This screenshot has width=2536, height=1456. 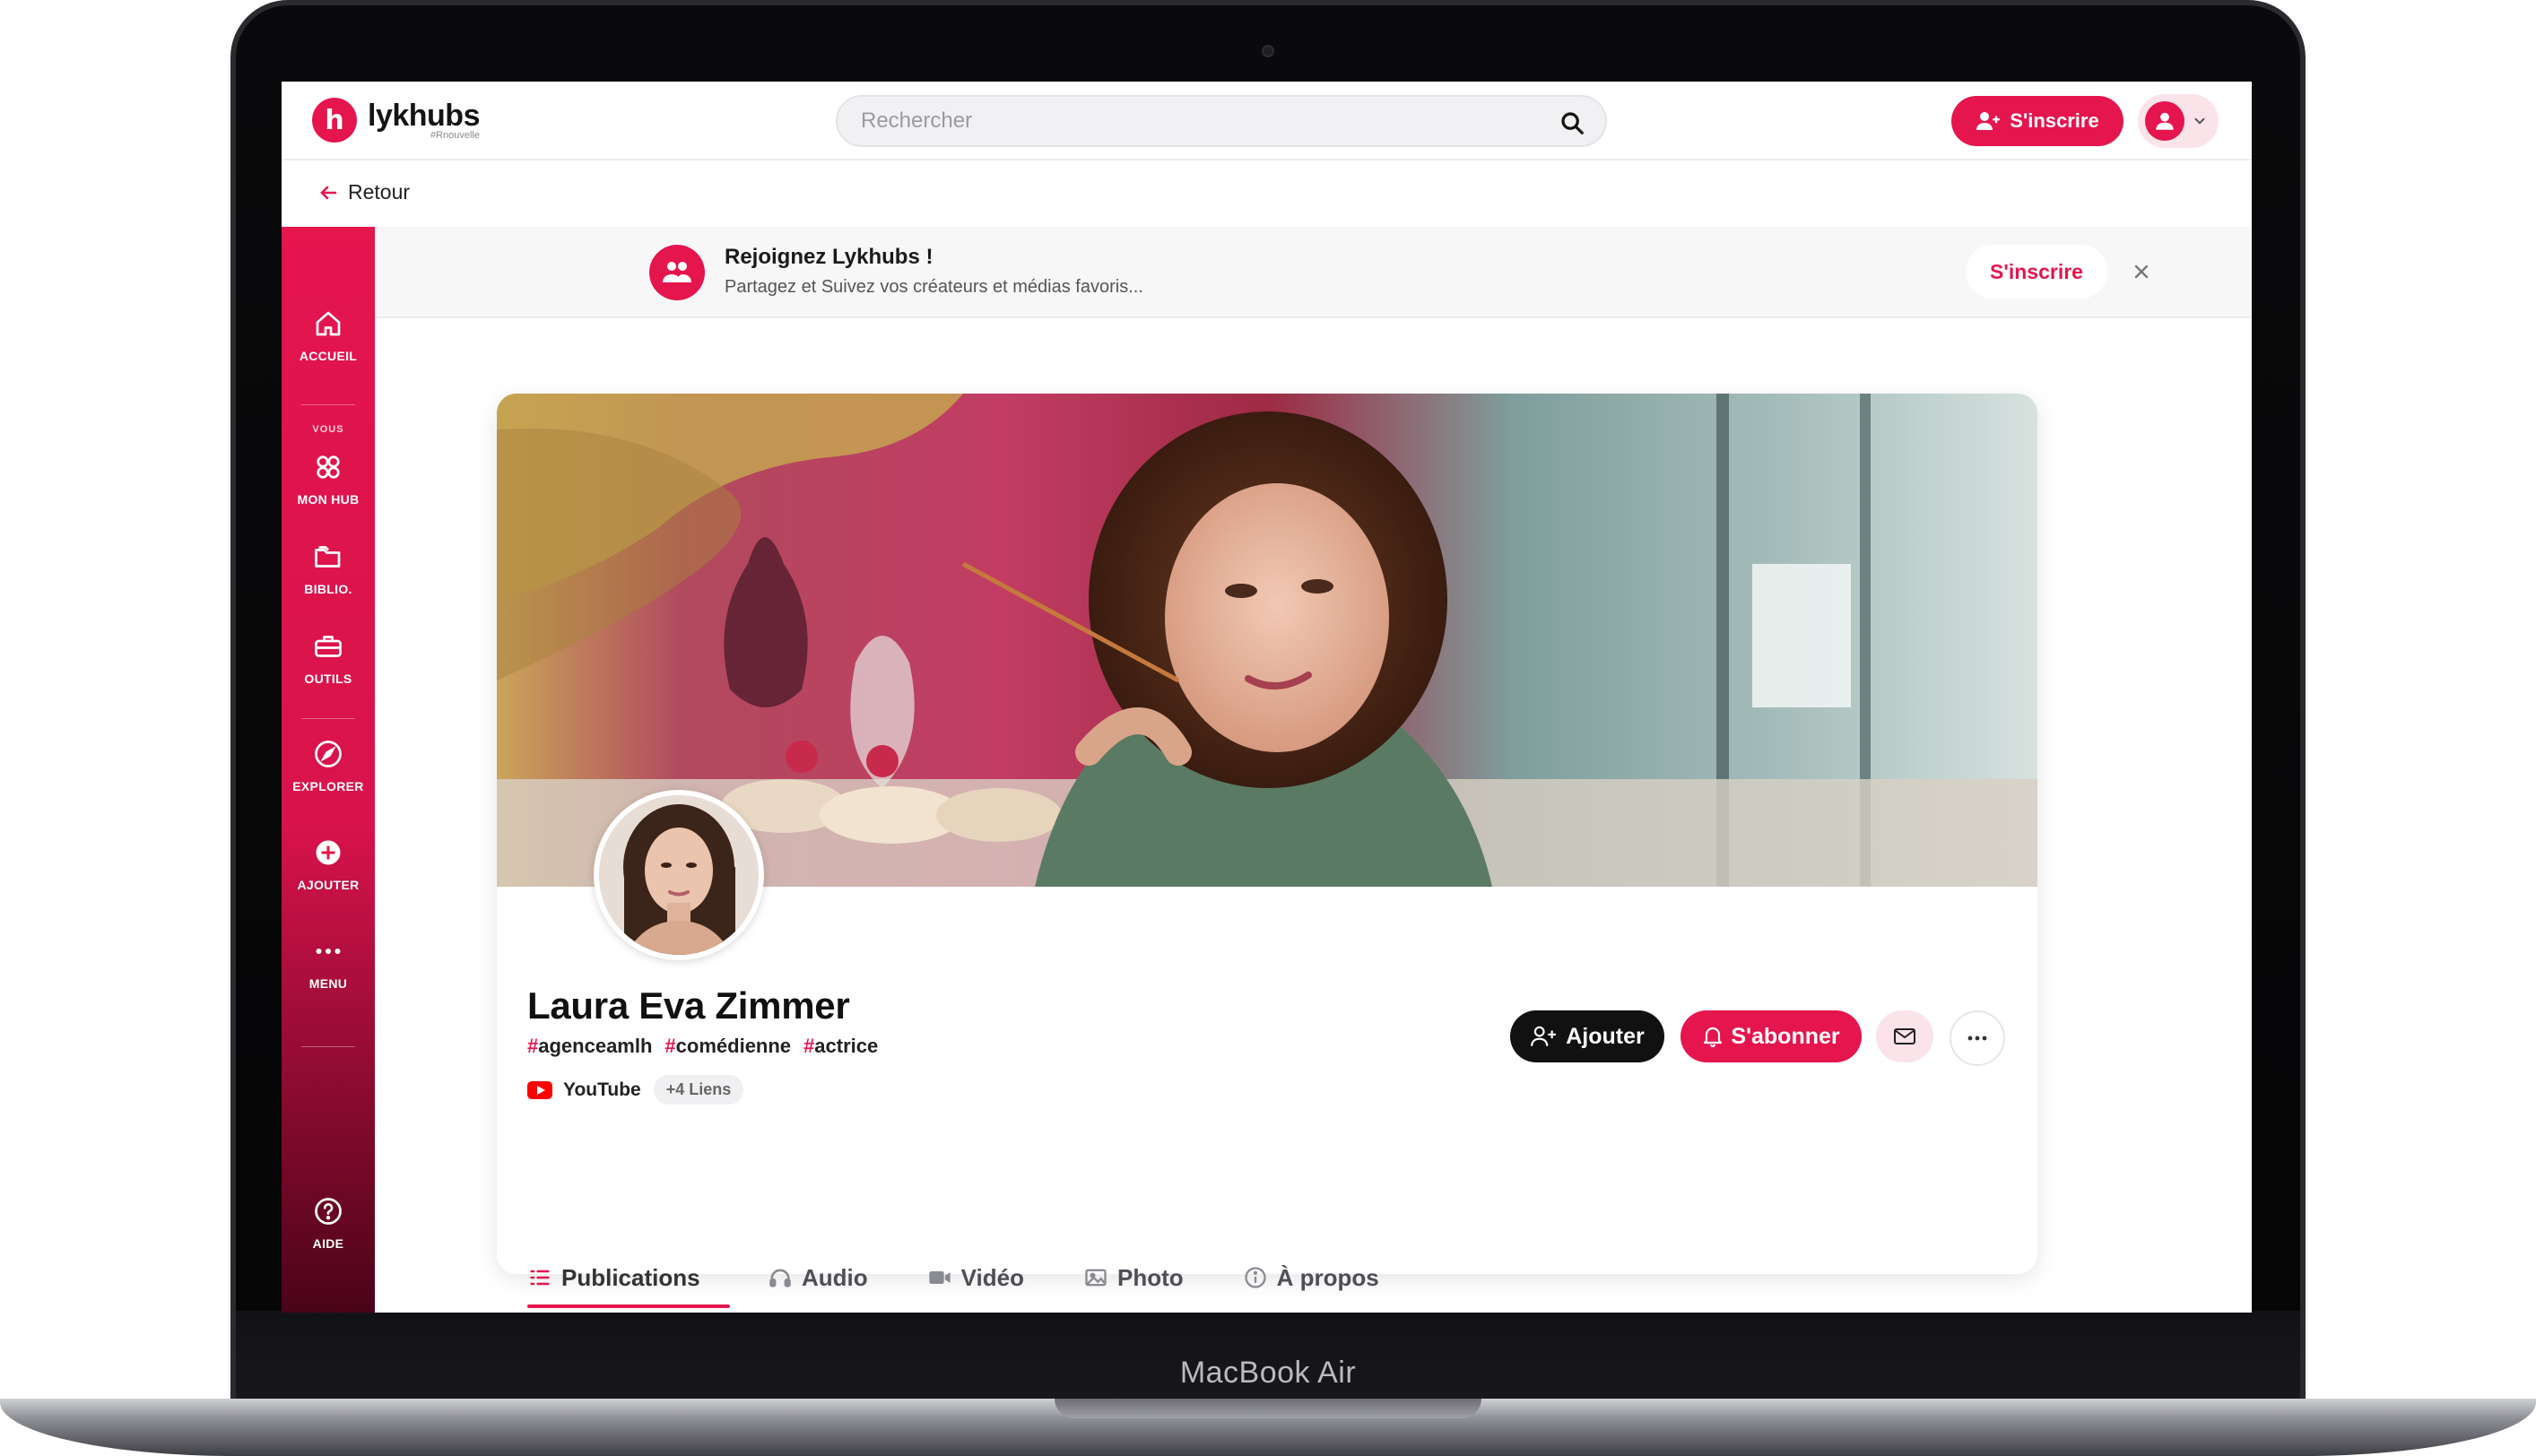 I want to click on laptop-notch, so click(x=1268, y=1408).